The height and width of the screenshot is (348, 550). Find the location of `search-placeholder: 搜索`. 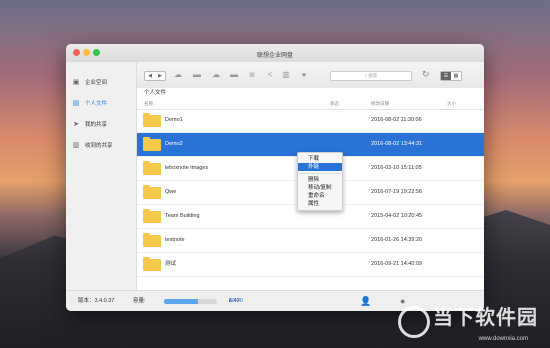

search-placeholder: 搜索 is located at coordinates (373, 75).